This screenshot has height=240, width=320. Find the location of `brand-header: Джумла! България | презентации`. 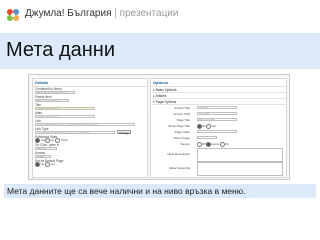

brand-header: Джумла! България | презентации is located at coordinates (101, 13).